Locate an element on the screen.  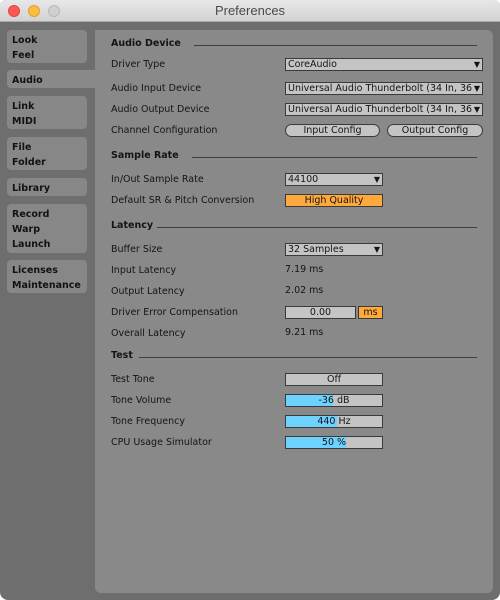
tone-volume-label: Tone Volume is located at coordinates (141, 400).